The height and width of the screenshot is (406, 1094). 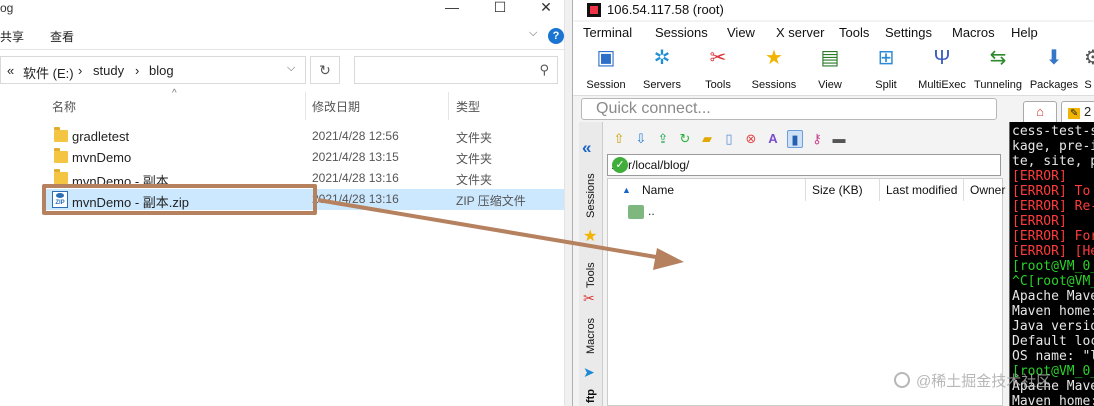 I want to click on star-icon: ★, so click(x=590, y=236).